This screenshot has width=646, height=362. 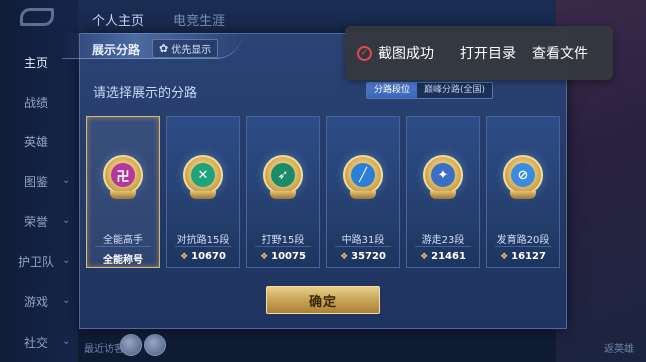 I want to click on badge-glyph: ✦, so click(x=443, y=175).